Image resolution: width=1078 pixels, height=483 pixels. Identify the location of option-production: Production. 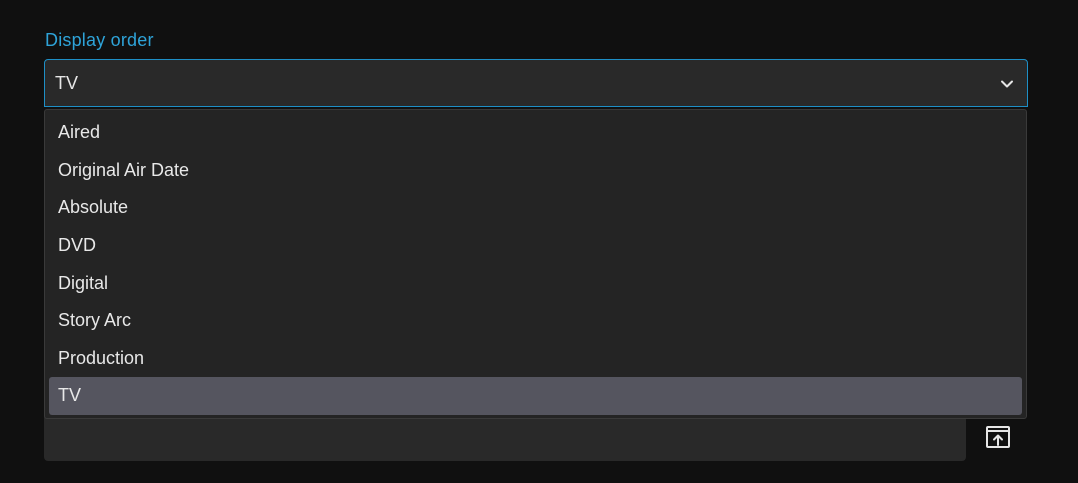
(535, 359).